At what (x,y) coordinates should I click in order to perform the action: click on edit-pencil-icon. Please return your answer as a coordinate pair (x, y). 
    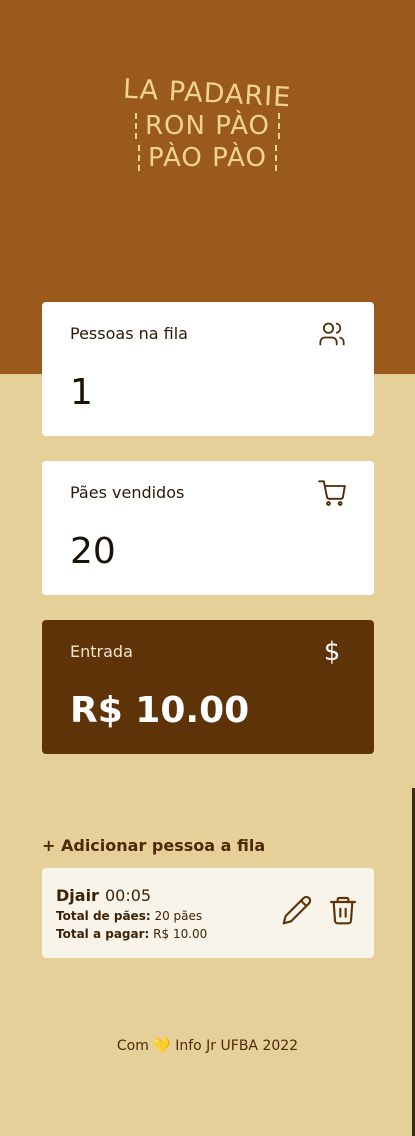
    Looking at the image, I should click on (297, 910).